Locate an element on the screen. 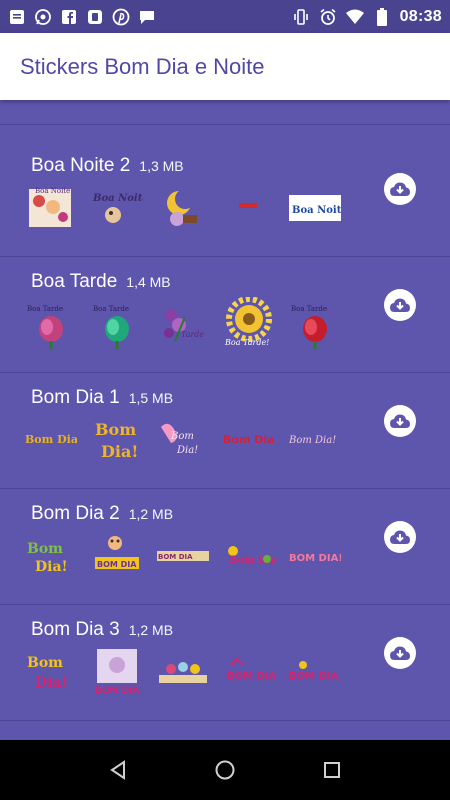 Image resolution: width=450 pixels, height=800 pixels. sticker-preview: Boa Tarde! is located at coordinates (249, 323).